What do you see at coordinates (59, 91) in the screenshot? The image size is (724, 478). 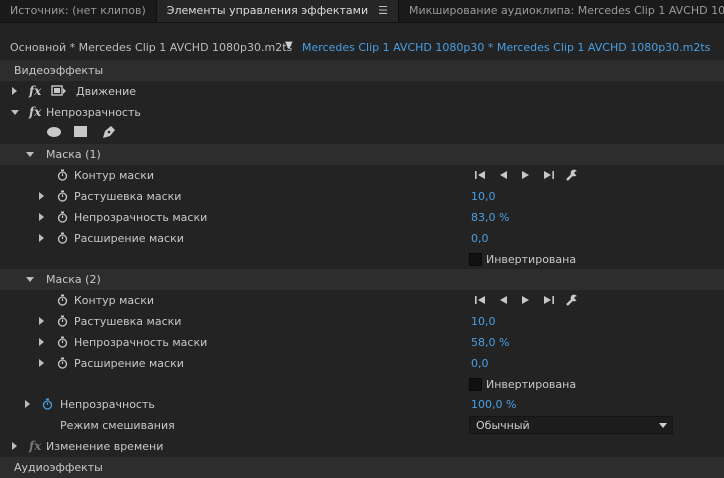 I see `motion-transform-icon` at bounding box center [59, 91].